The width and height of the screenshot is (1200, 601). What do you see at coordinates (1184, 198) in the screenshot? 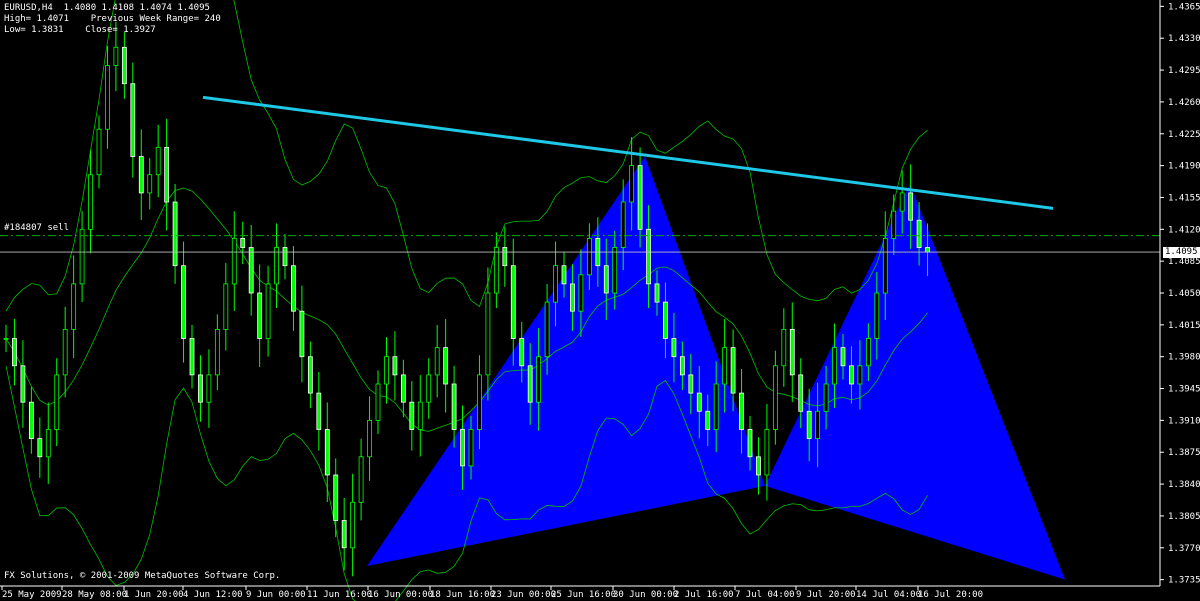
I see `price-tick-label: 1.4155` at bounding box center [1184, 198].